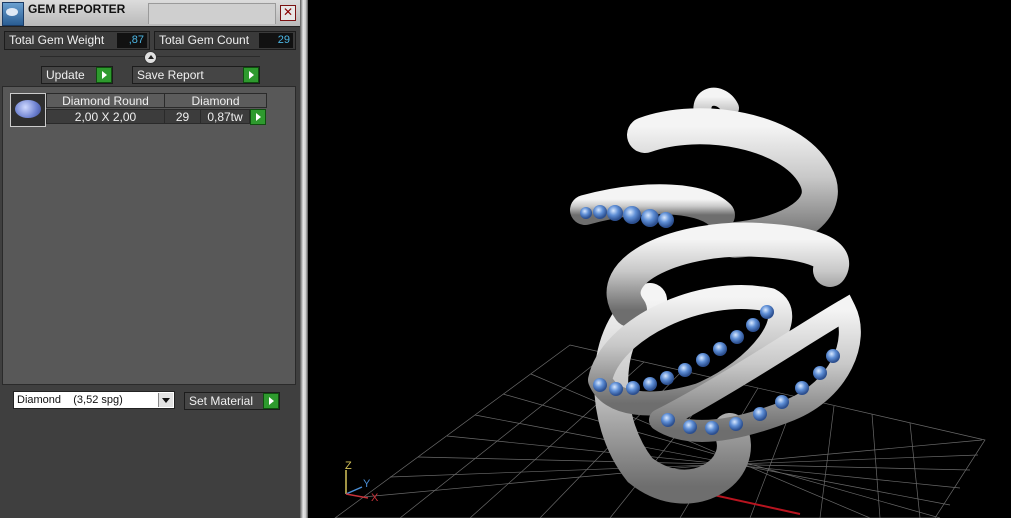 Image resolution: width=1011 pixels, height=518 pixels. What do you see at coordinates (204, 40) in the screenshot?
I see `total-gem-count-label: Total Gem Count` at bounding box center [204, 40].